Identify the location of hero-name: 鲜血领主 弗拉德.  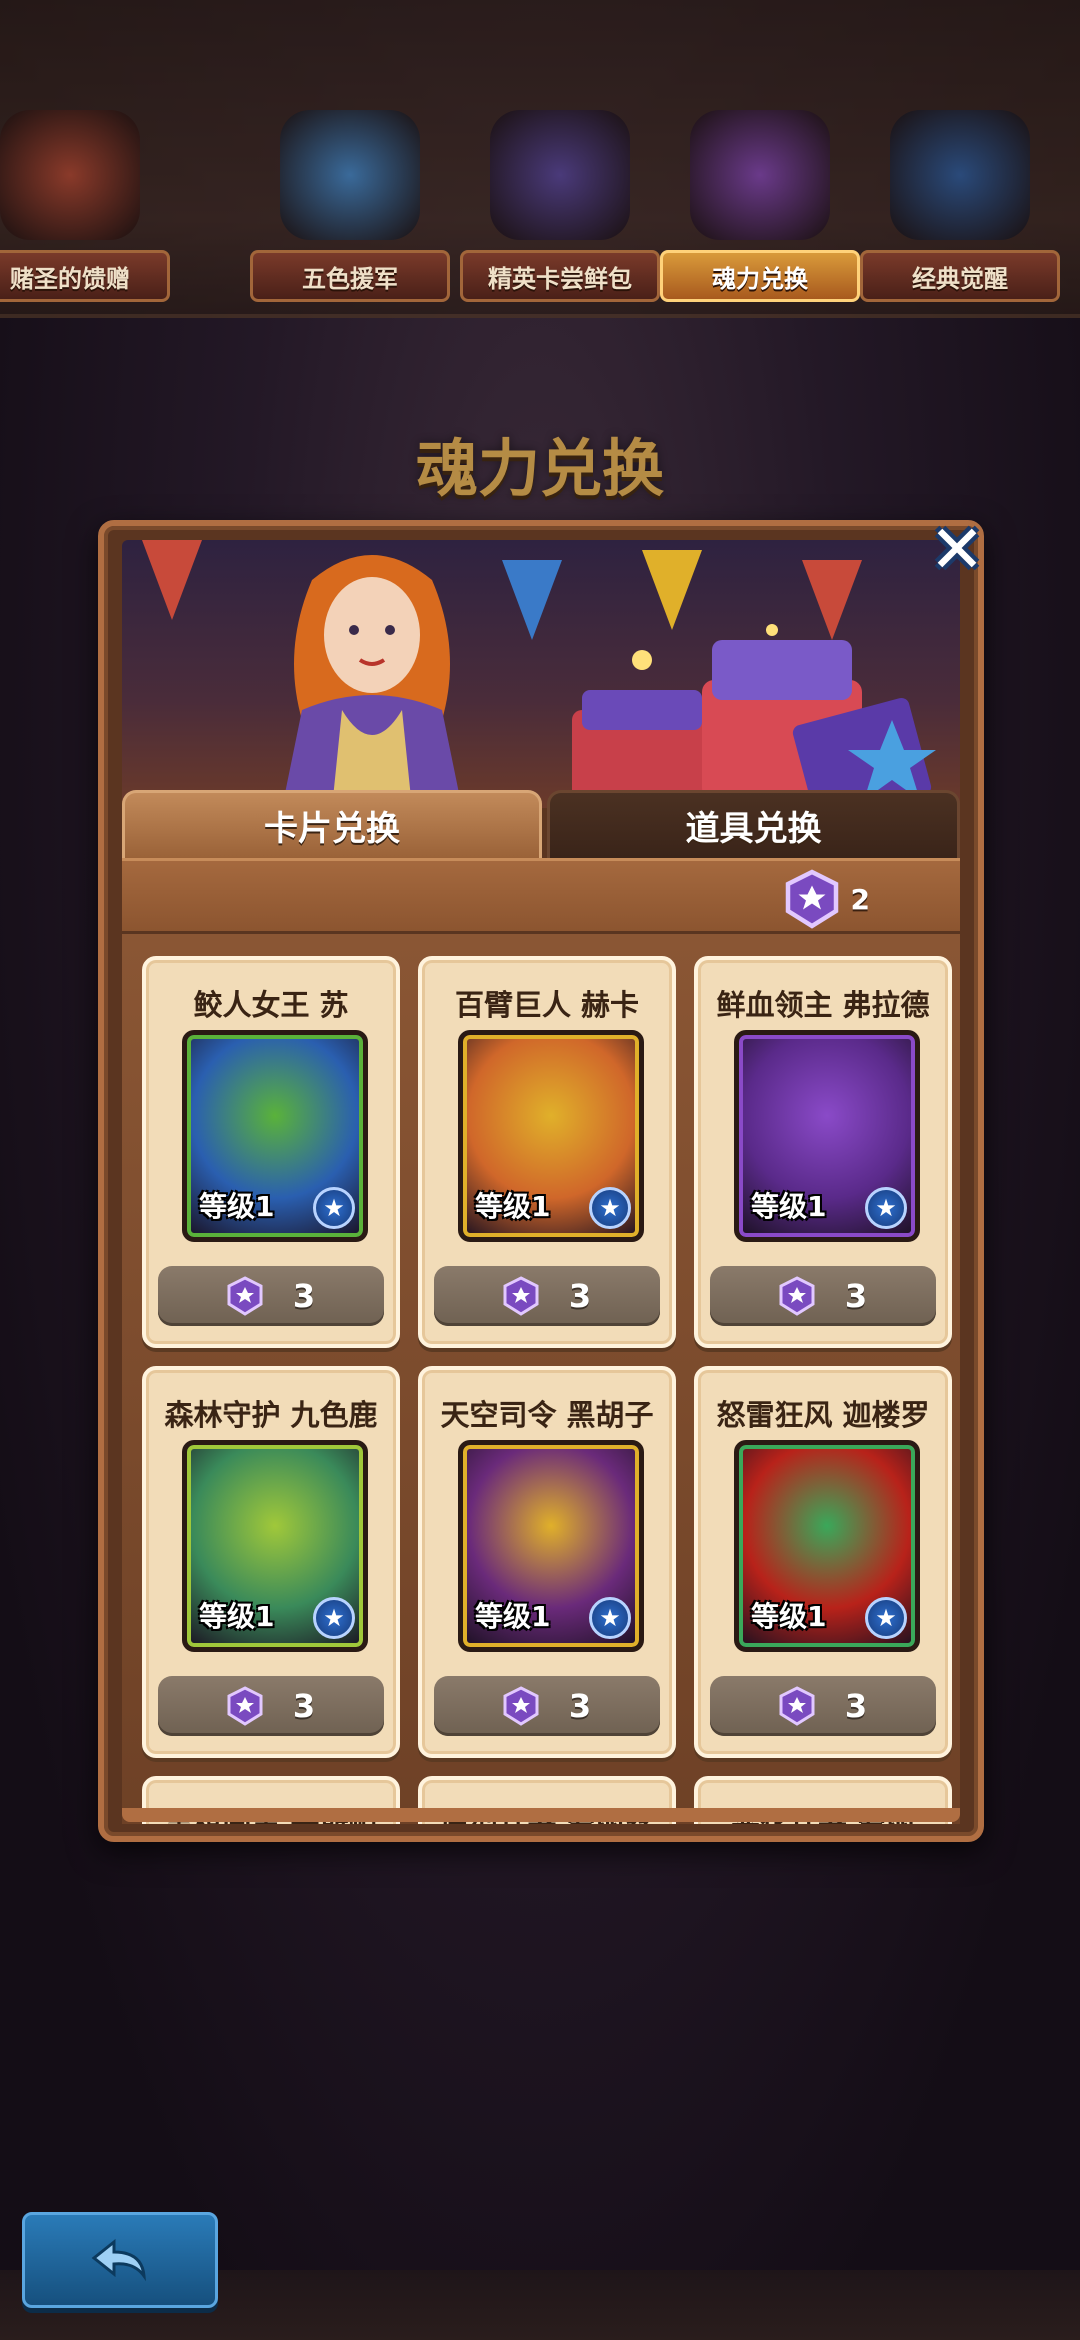
(823, 1005).